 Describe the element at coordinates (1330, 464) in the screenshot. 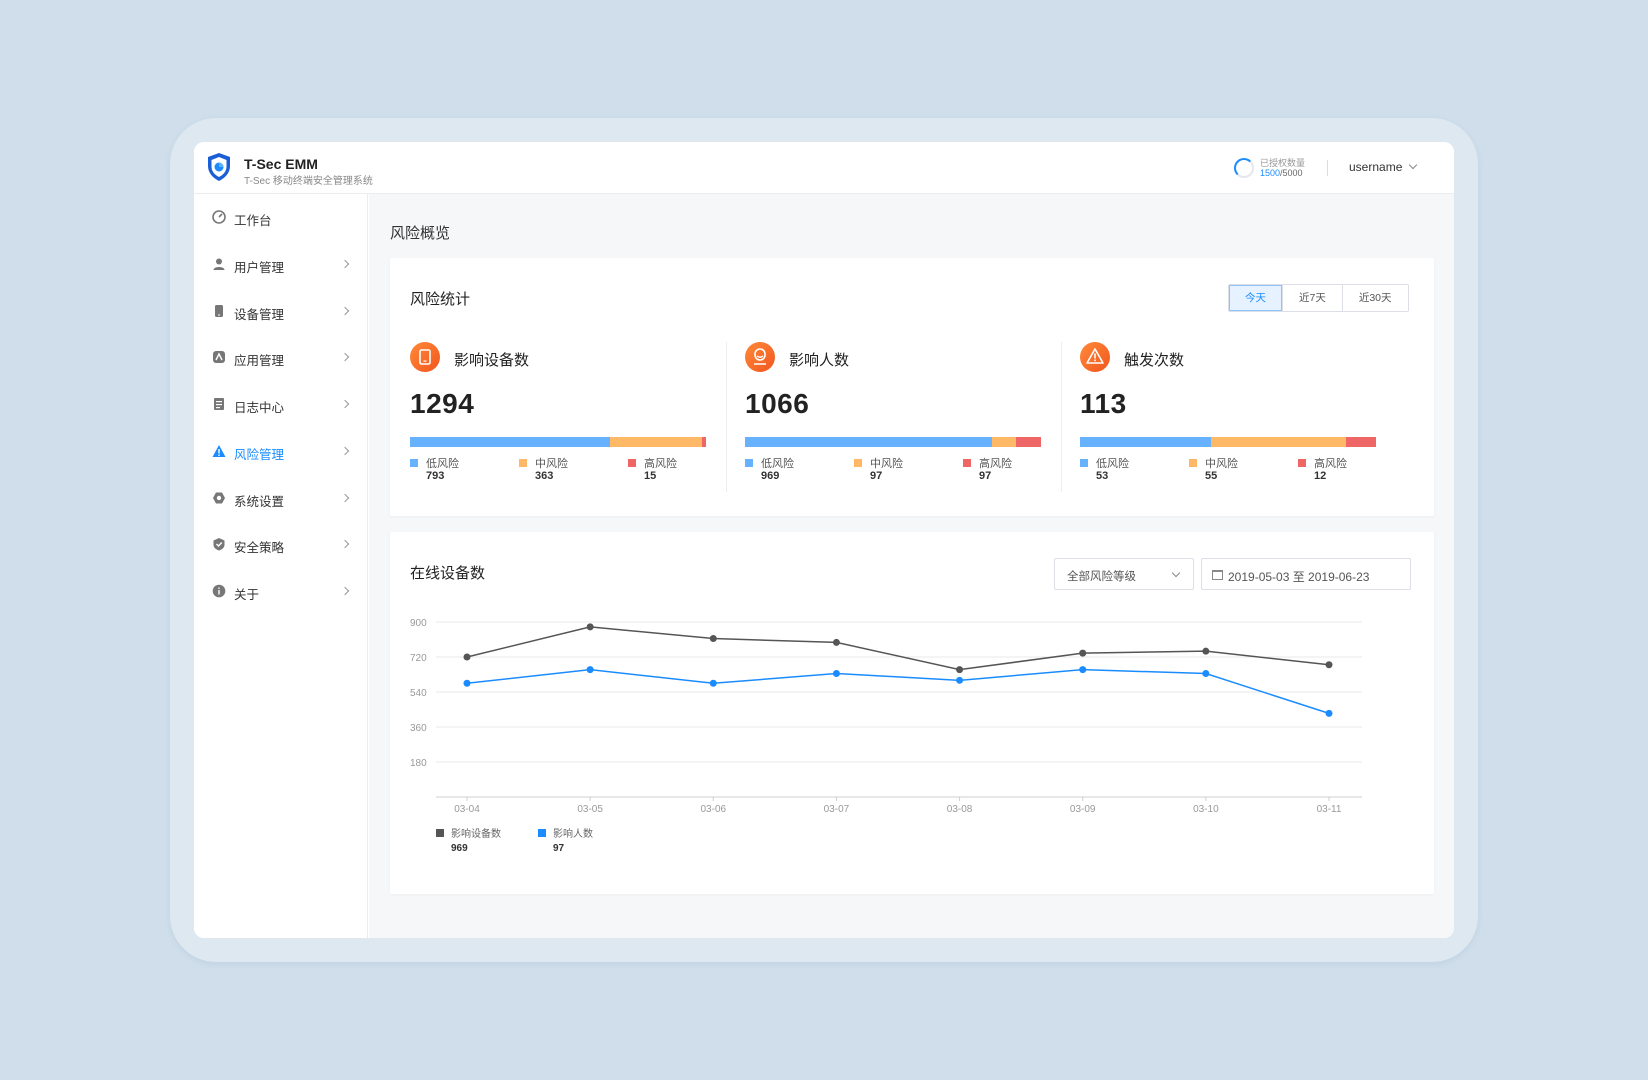

I see `legend-label: 高风险` at that location.